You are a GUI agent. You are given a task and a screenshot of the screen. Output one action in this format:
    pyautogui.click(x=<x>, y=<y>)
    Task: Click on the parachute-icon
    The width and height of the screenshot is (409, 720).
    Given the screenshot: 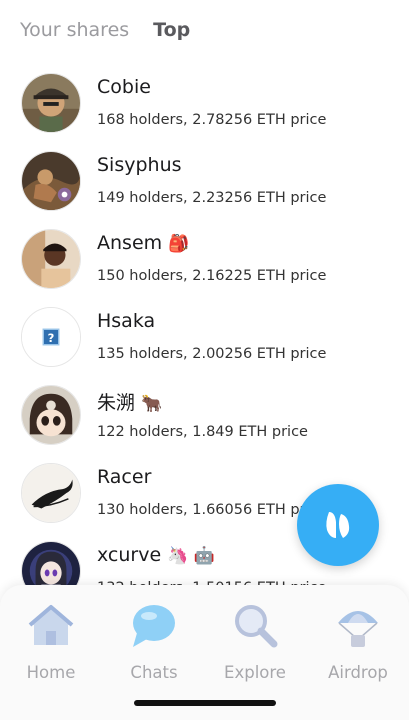 What is the action you would take?
    pyautogui.click(x=358, y=629)
    